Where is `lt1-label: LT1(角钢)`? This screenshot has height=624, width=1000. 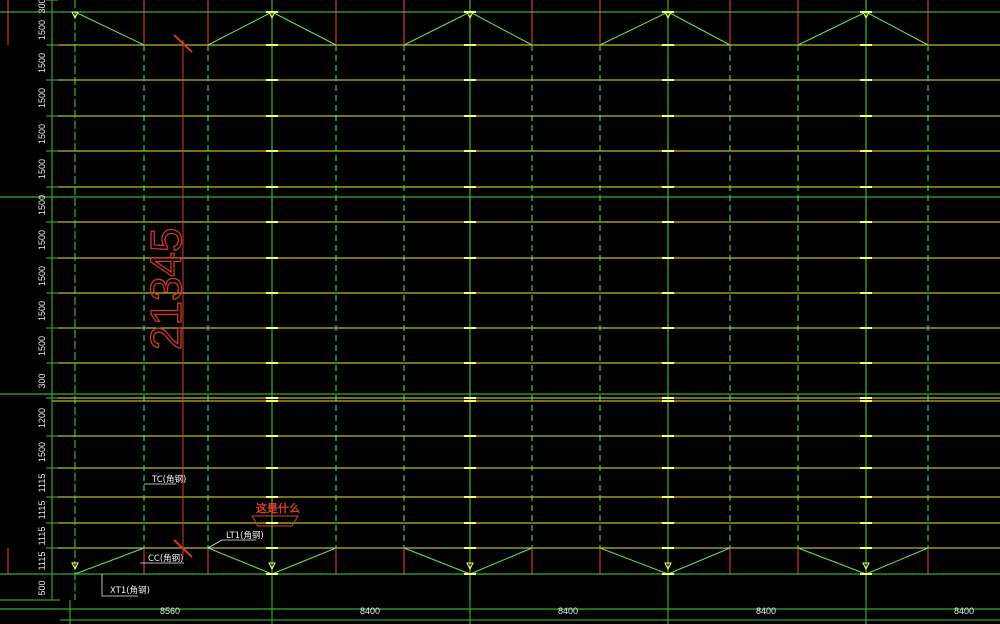
lt1-label: LT1(角钢) is located at coordinates (245, 535).